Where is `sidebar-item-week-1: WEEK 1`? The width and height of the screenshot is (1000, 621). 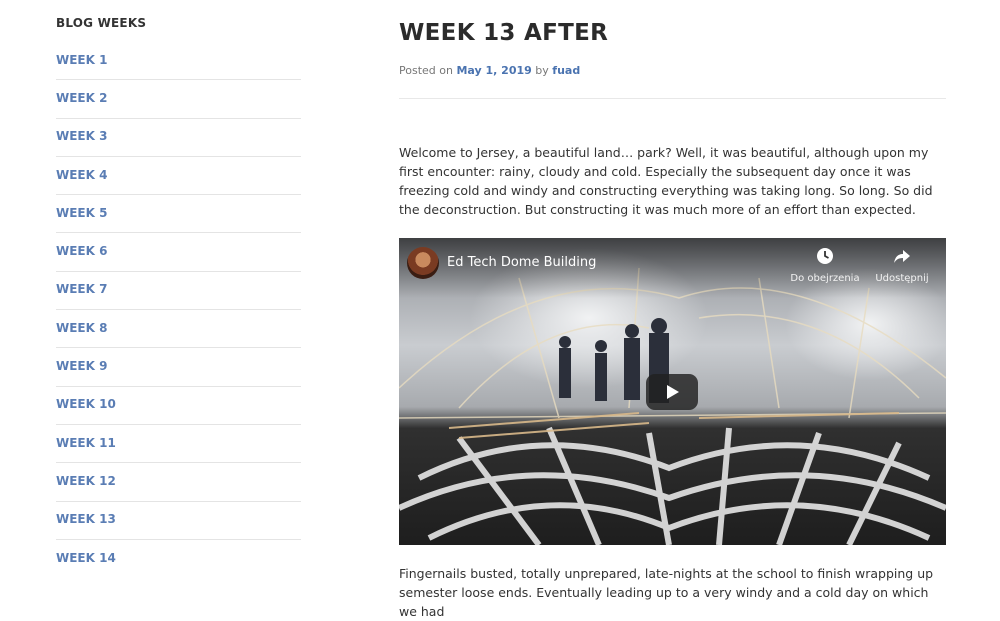 sidebar-item-week-1: WEEK 1 is located at coordinates (178, 61).